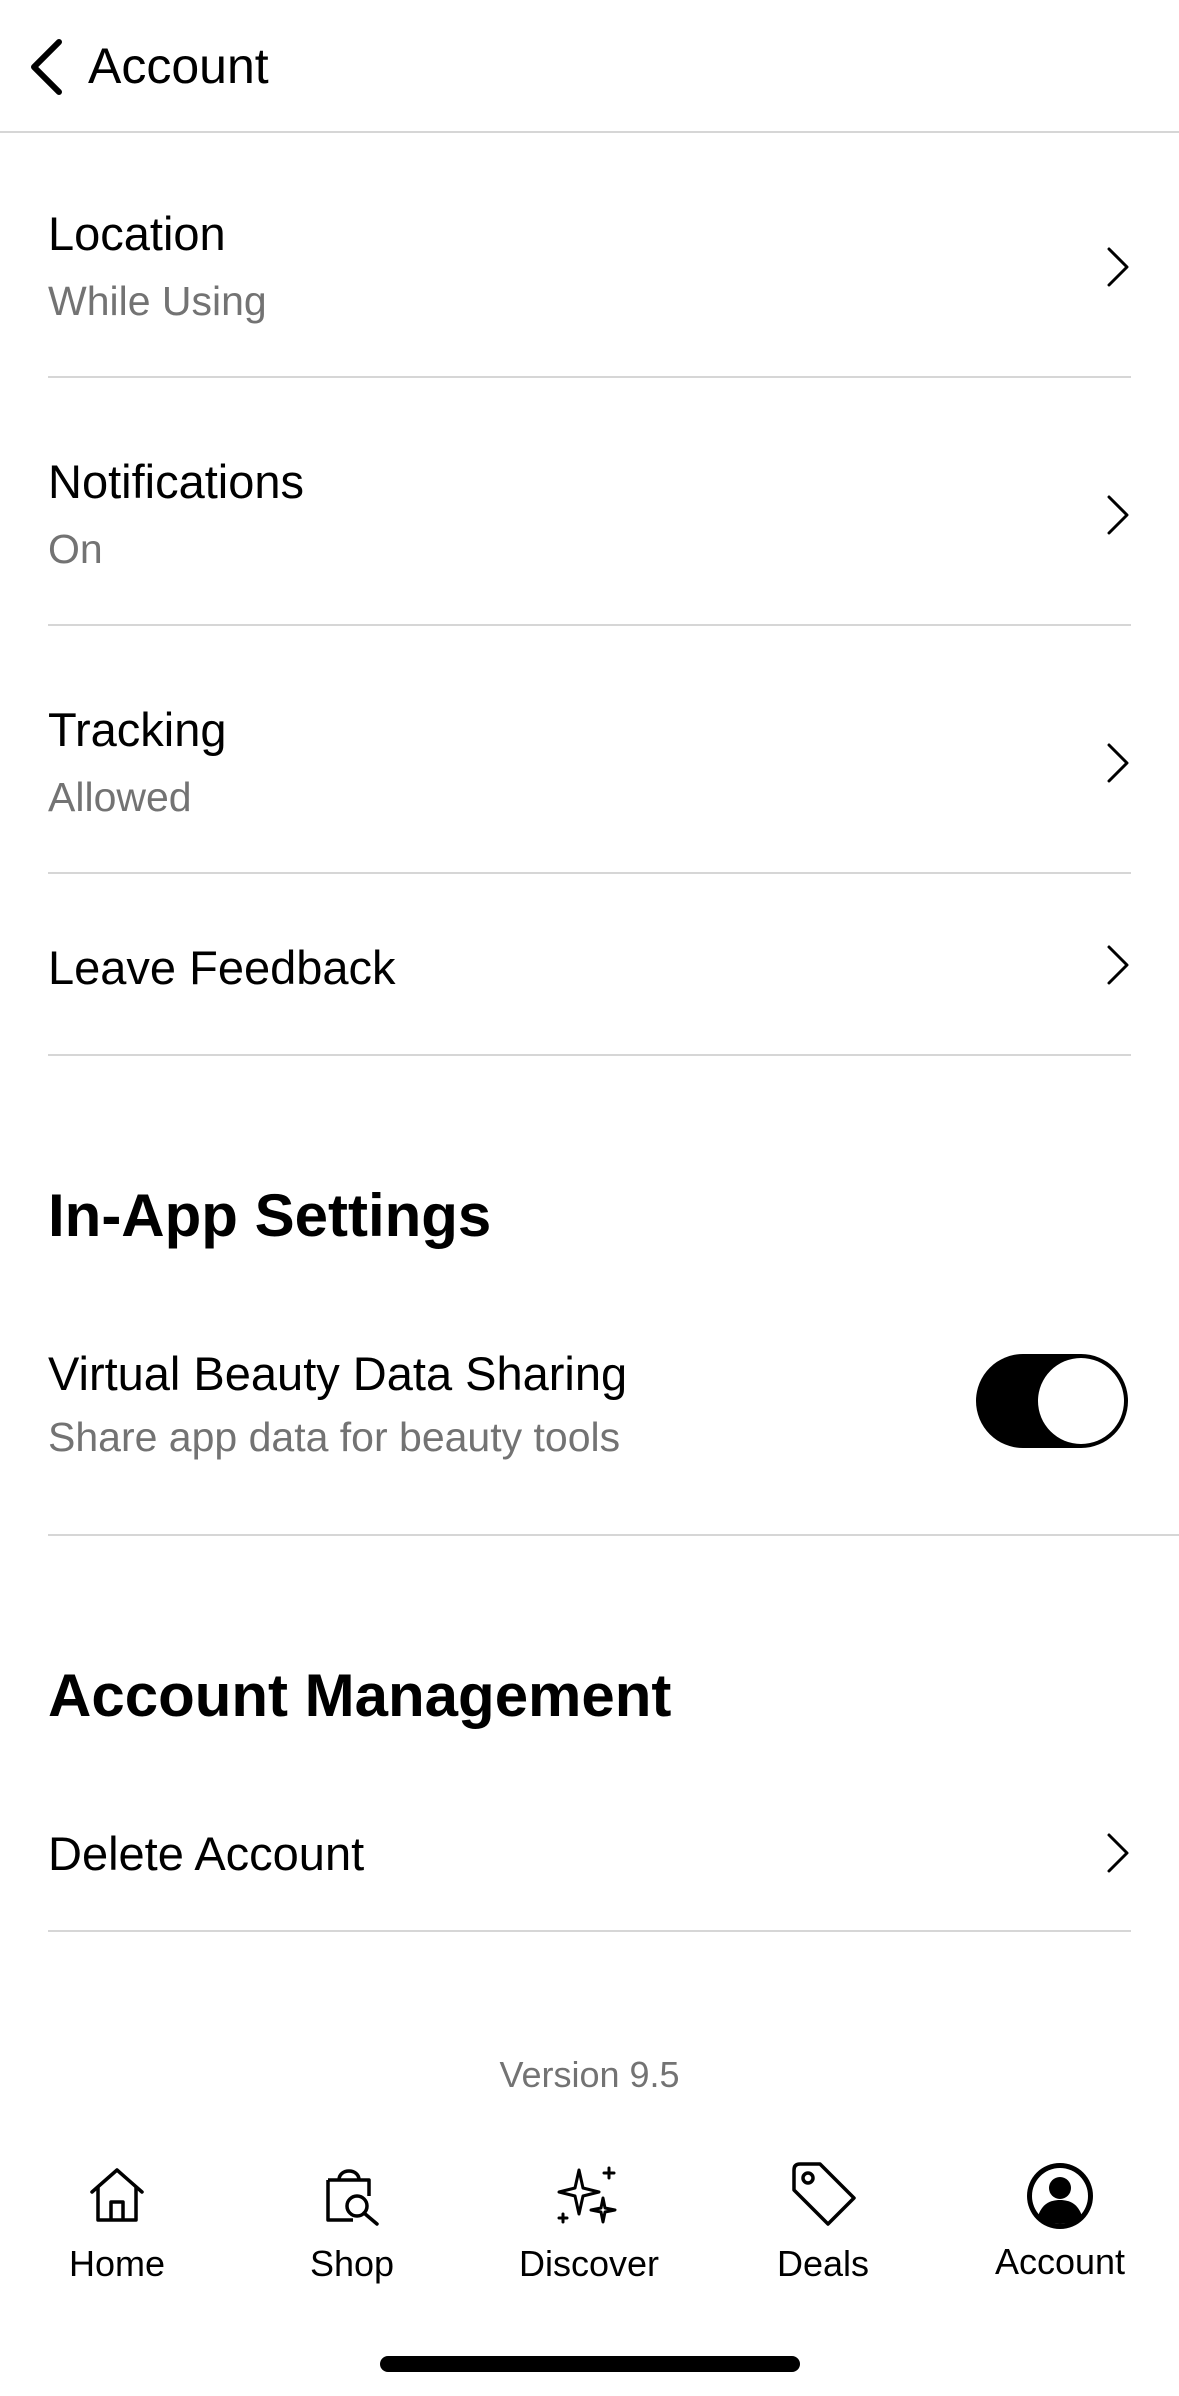 The image size is (1179, 2396). I want to click on tracking-value: Allowed, so click(120, 797).